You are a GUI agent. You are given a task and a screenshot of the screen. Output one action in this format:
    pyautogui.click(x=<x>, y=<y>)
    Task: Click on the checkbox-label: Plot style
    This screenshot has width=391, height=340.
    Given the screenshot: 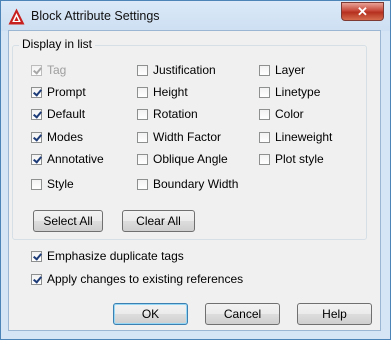 What is the action you would take?
    pyautogui.click(x=299, y=159)
    